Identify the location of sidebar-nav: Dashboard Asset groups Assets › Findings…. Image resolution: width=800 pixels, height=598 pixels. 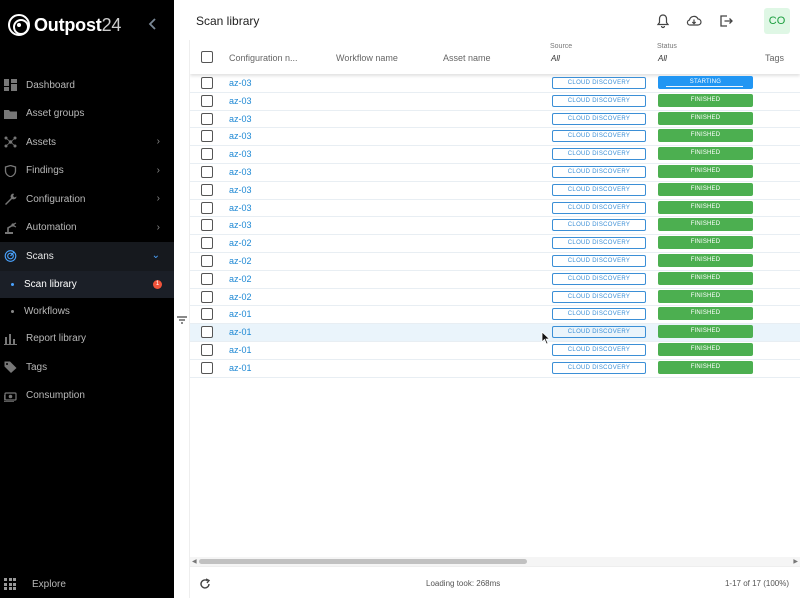
(87, 240).